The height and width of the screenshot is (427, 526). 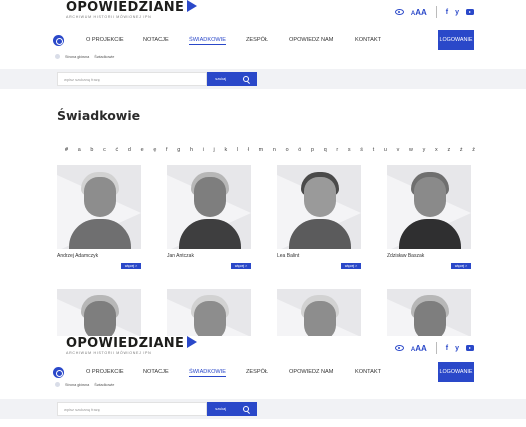 I want to click on letter-filter: #, so click(x=66, y=150).